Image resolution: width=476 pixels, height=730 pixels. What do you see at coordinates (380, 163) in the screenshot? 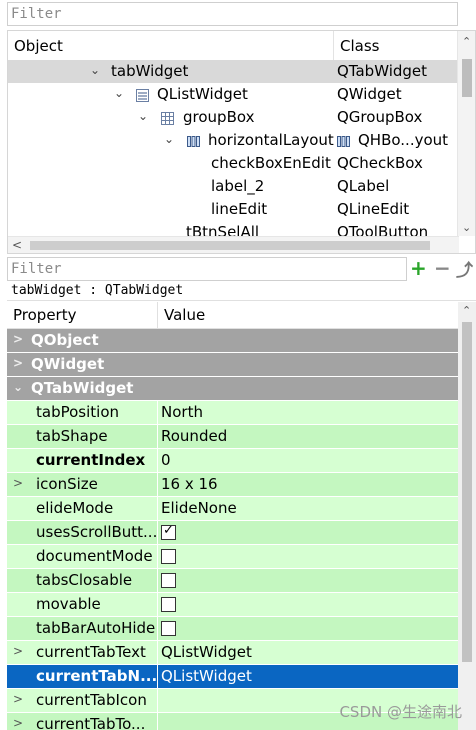
I see `tree-row-class: QCheckBox` at bounding box center [380, 163].